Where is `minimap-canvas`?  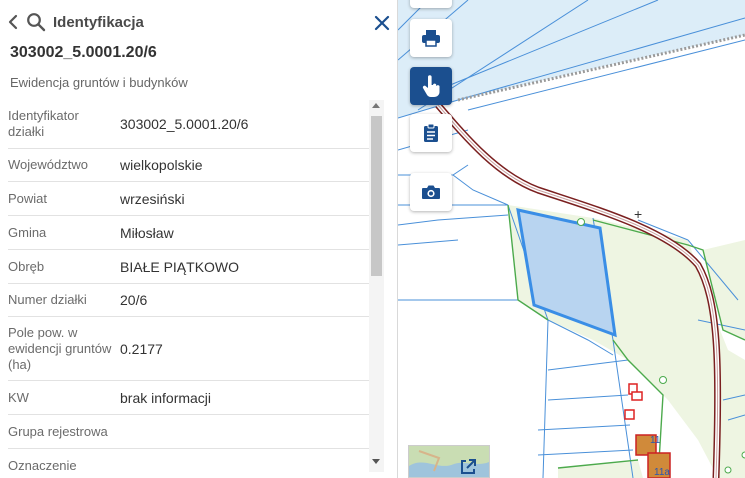
minimap-canvas is located at coordinates (449, 461).